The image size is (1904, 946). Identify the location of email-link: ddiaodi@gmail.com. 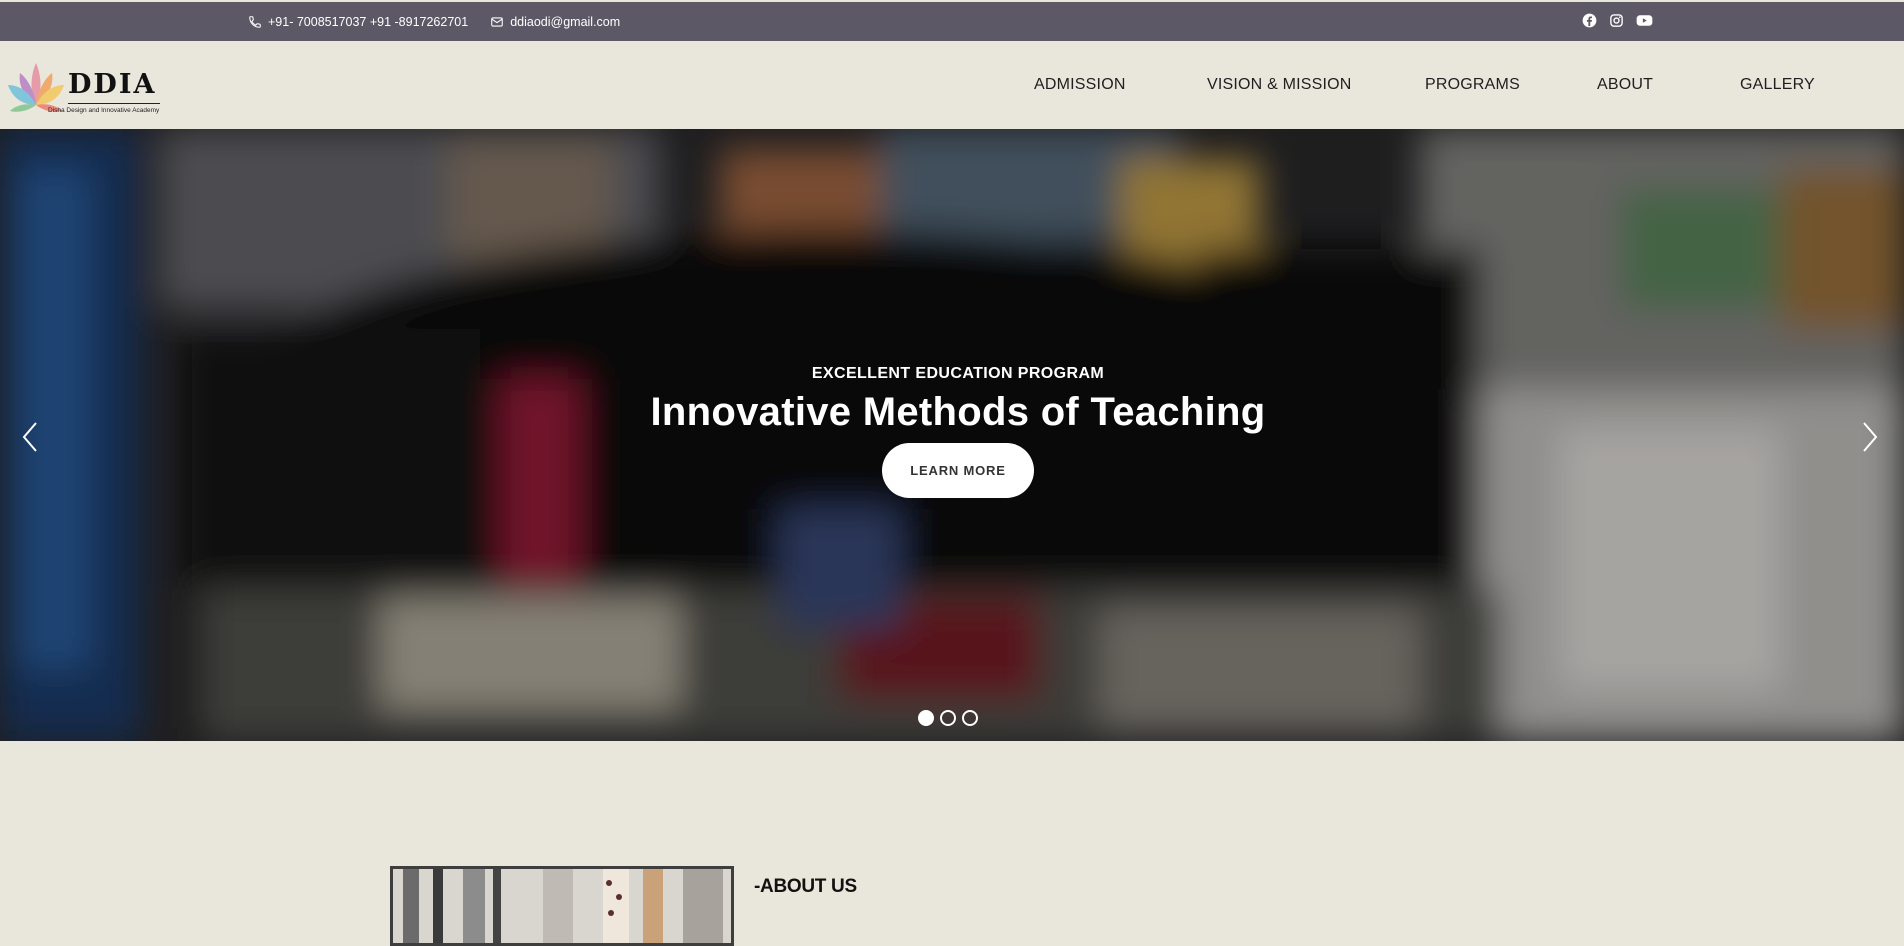
(565, 22).